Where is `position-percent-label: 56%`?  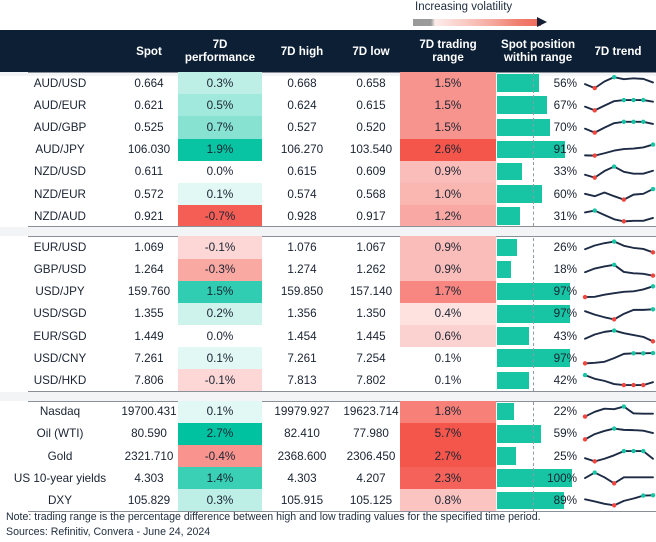 position-percent-label: 56% is located at coordinates (565, 83).